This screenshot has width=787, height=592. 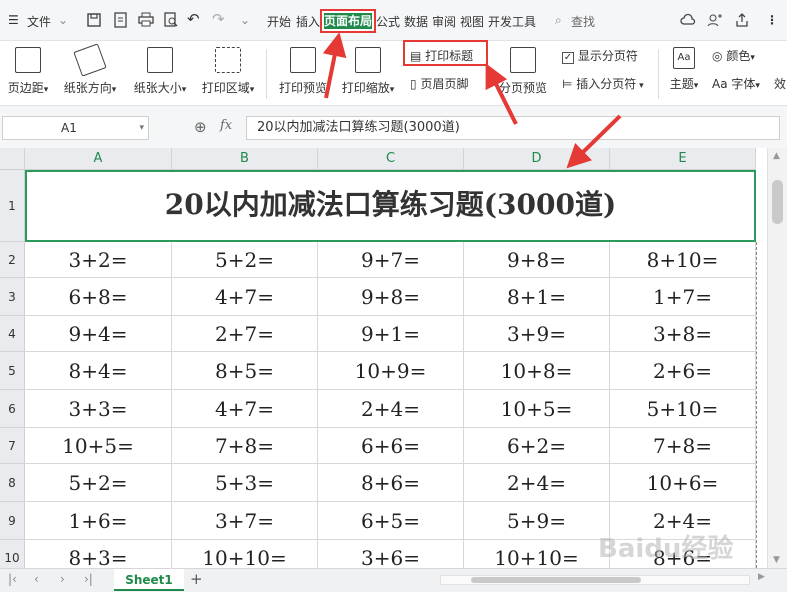 I want to click on share-icon, so click(x=742, y=20).